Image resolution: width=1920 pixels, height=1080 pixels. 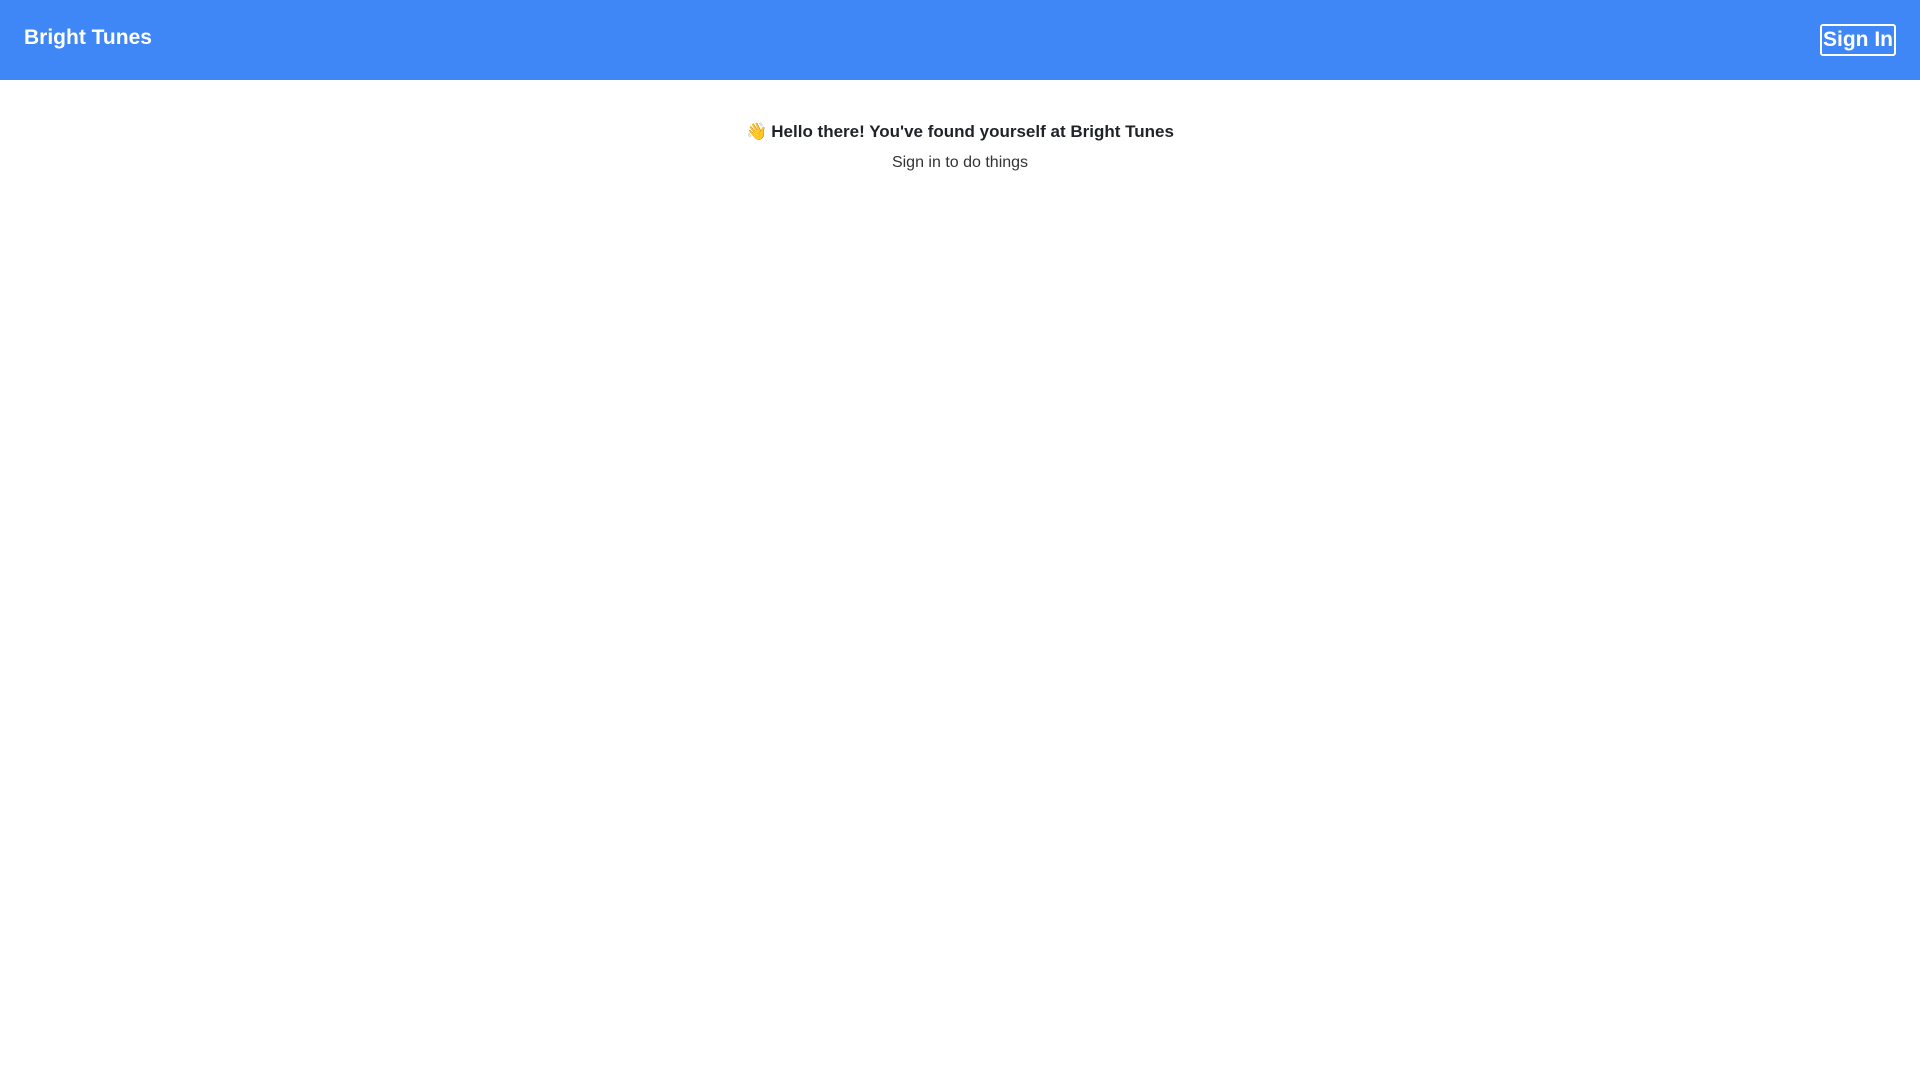 What do you see at coordinates (757, 131) in the screenshot?
I see `waving-hand-icon: 👋` at bounding box center [757, 131].